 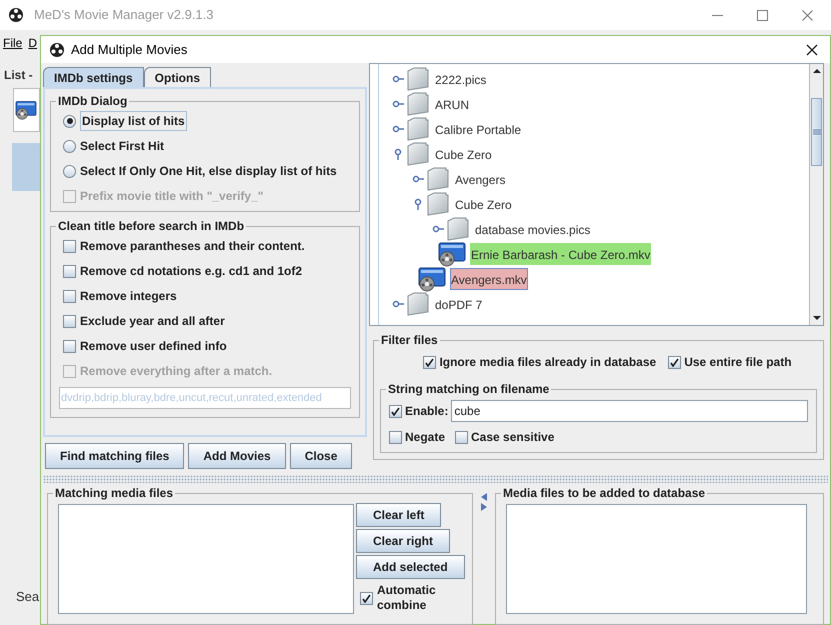 I want to click on option-label: Enable:, so click(x=426, y=411).